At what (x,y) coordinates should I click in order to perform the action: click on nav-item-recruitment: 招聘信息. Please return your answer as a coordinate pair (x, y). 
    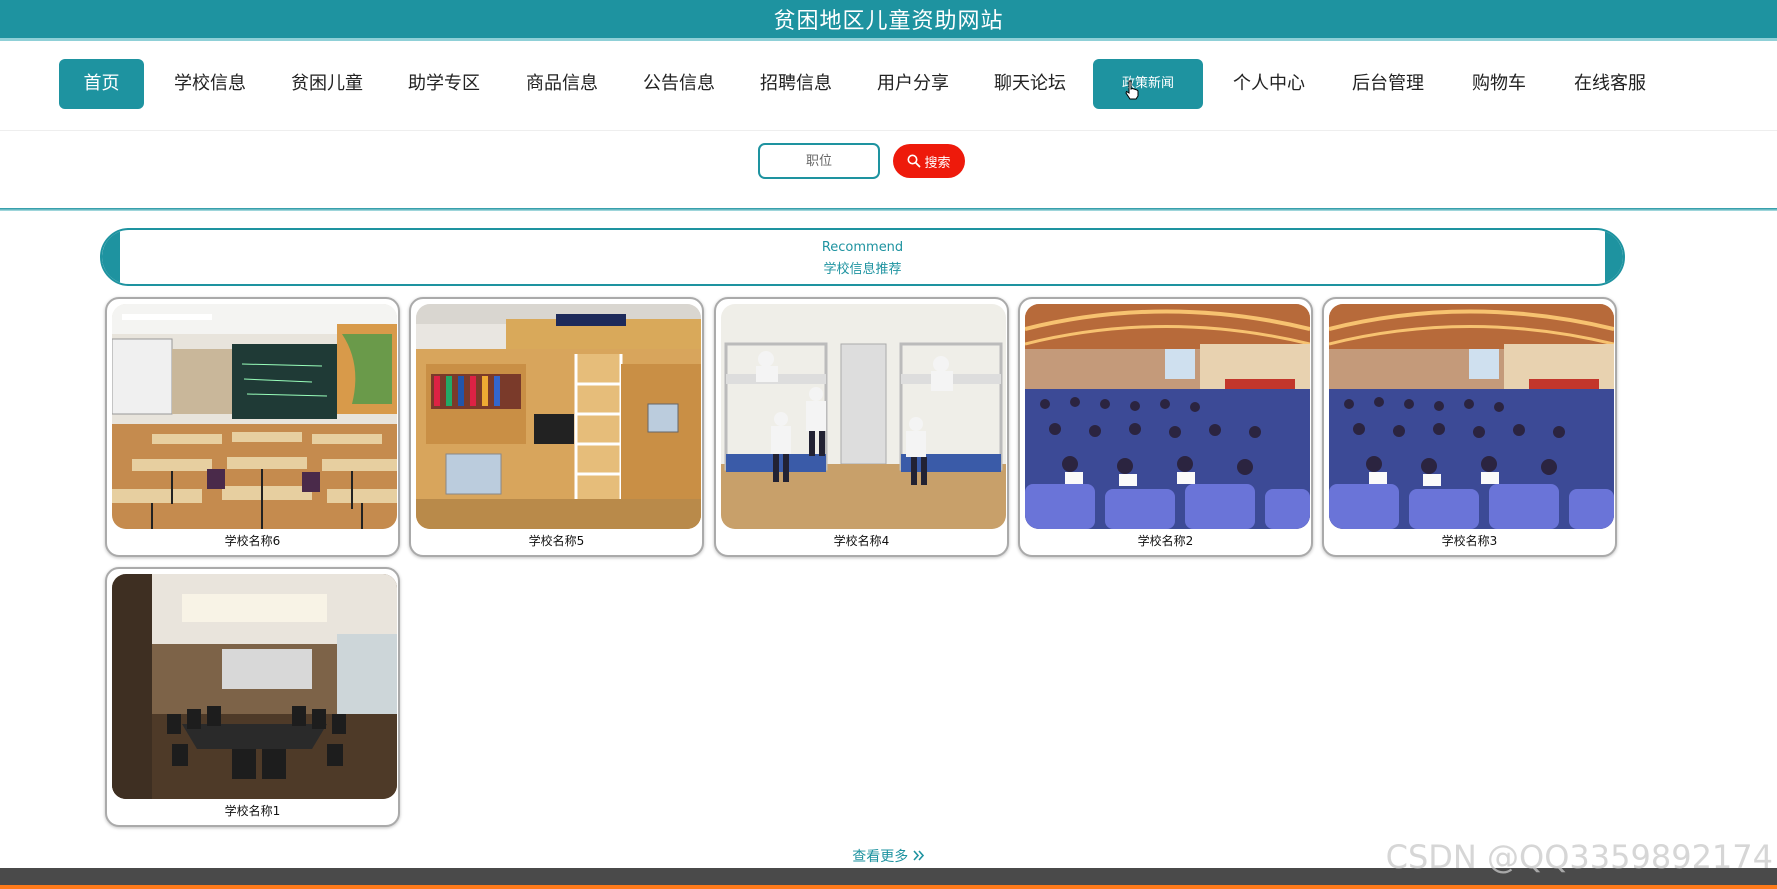
    Looking at the image, I should click on (796, 84).